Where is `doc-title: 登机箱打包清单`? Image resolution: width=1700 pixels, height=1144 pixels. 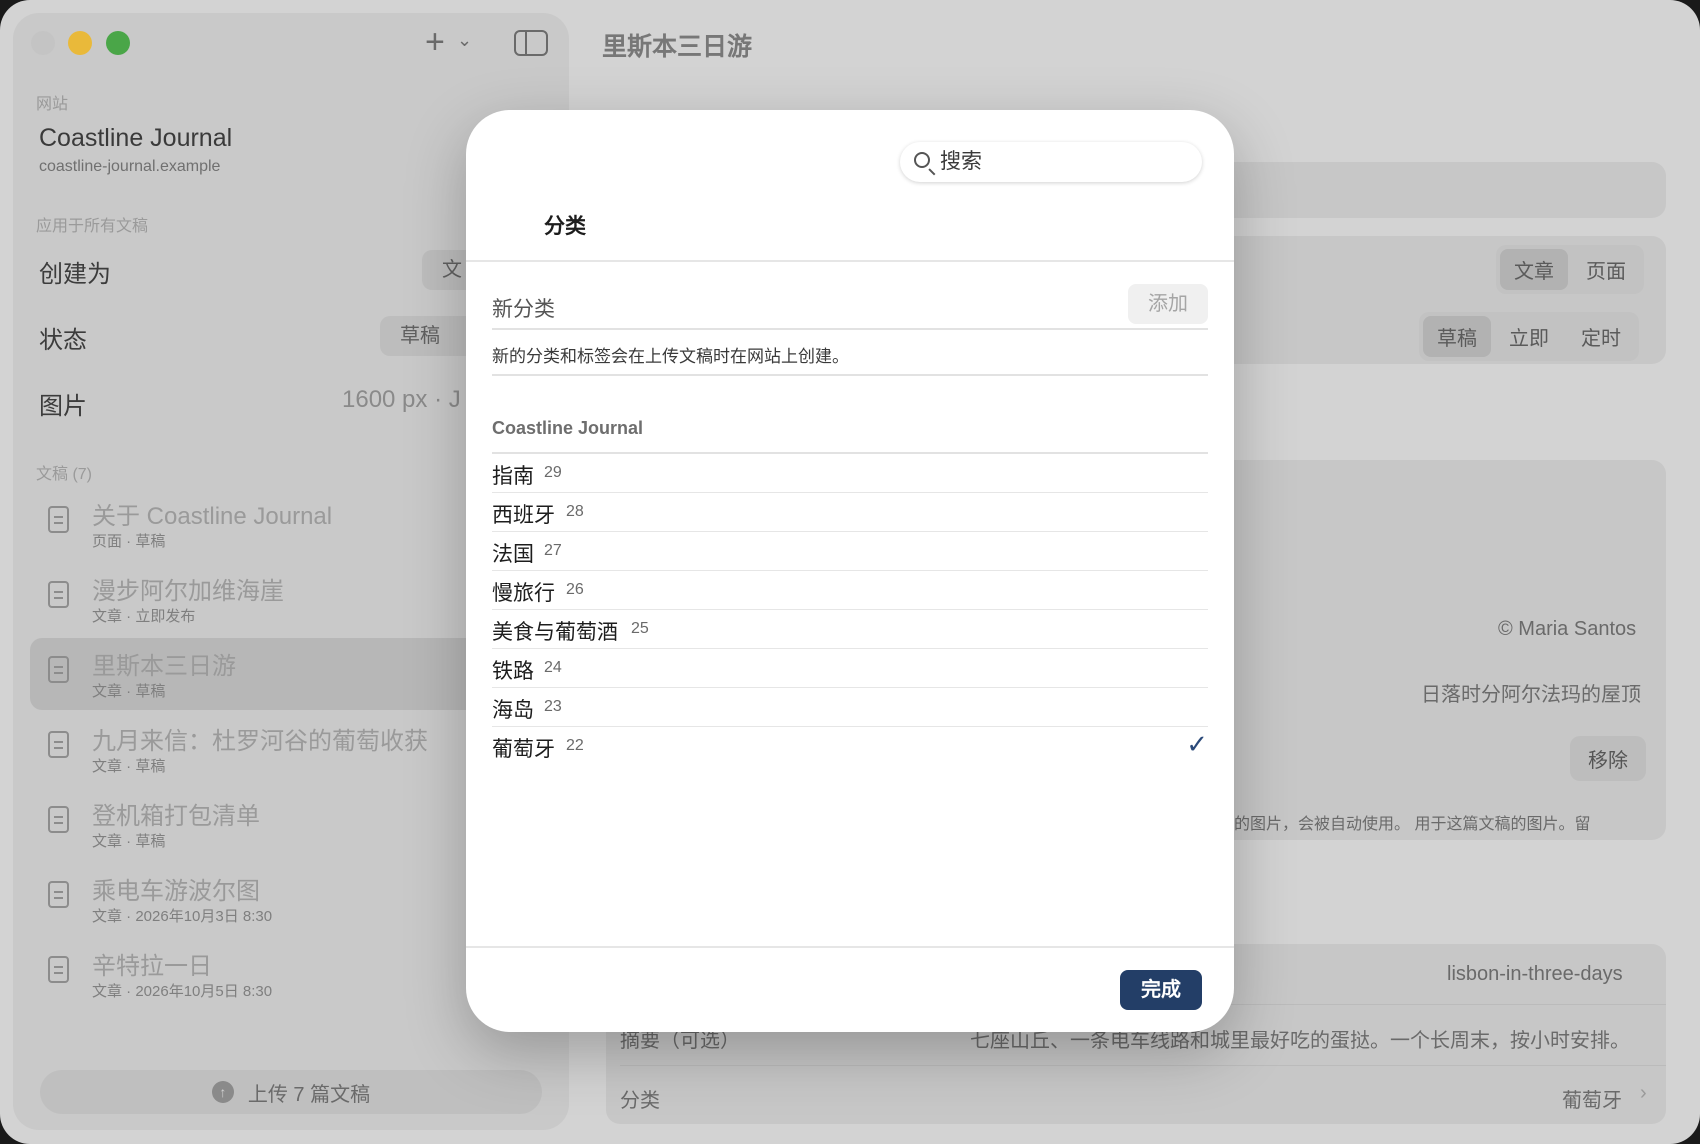 doc-title: 登机箱打包清单 is located at coordinates (176, 816).